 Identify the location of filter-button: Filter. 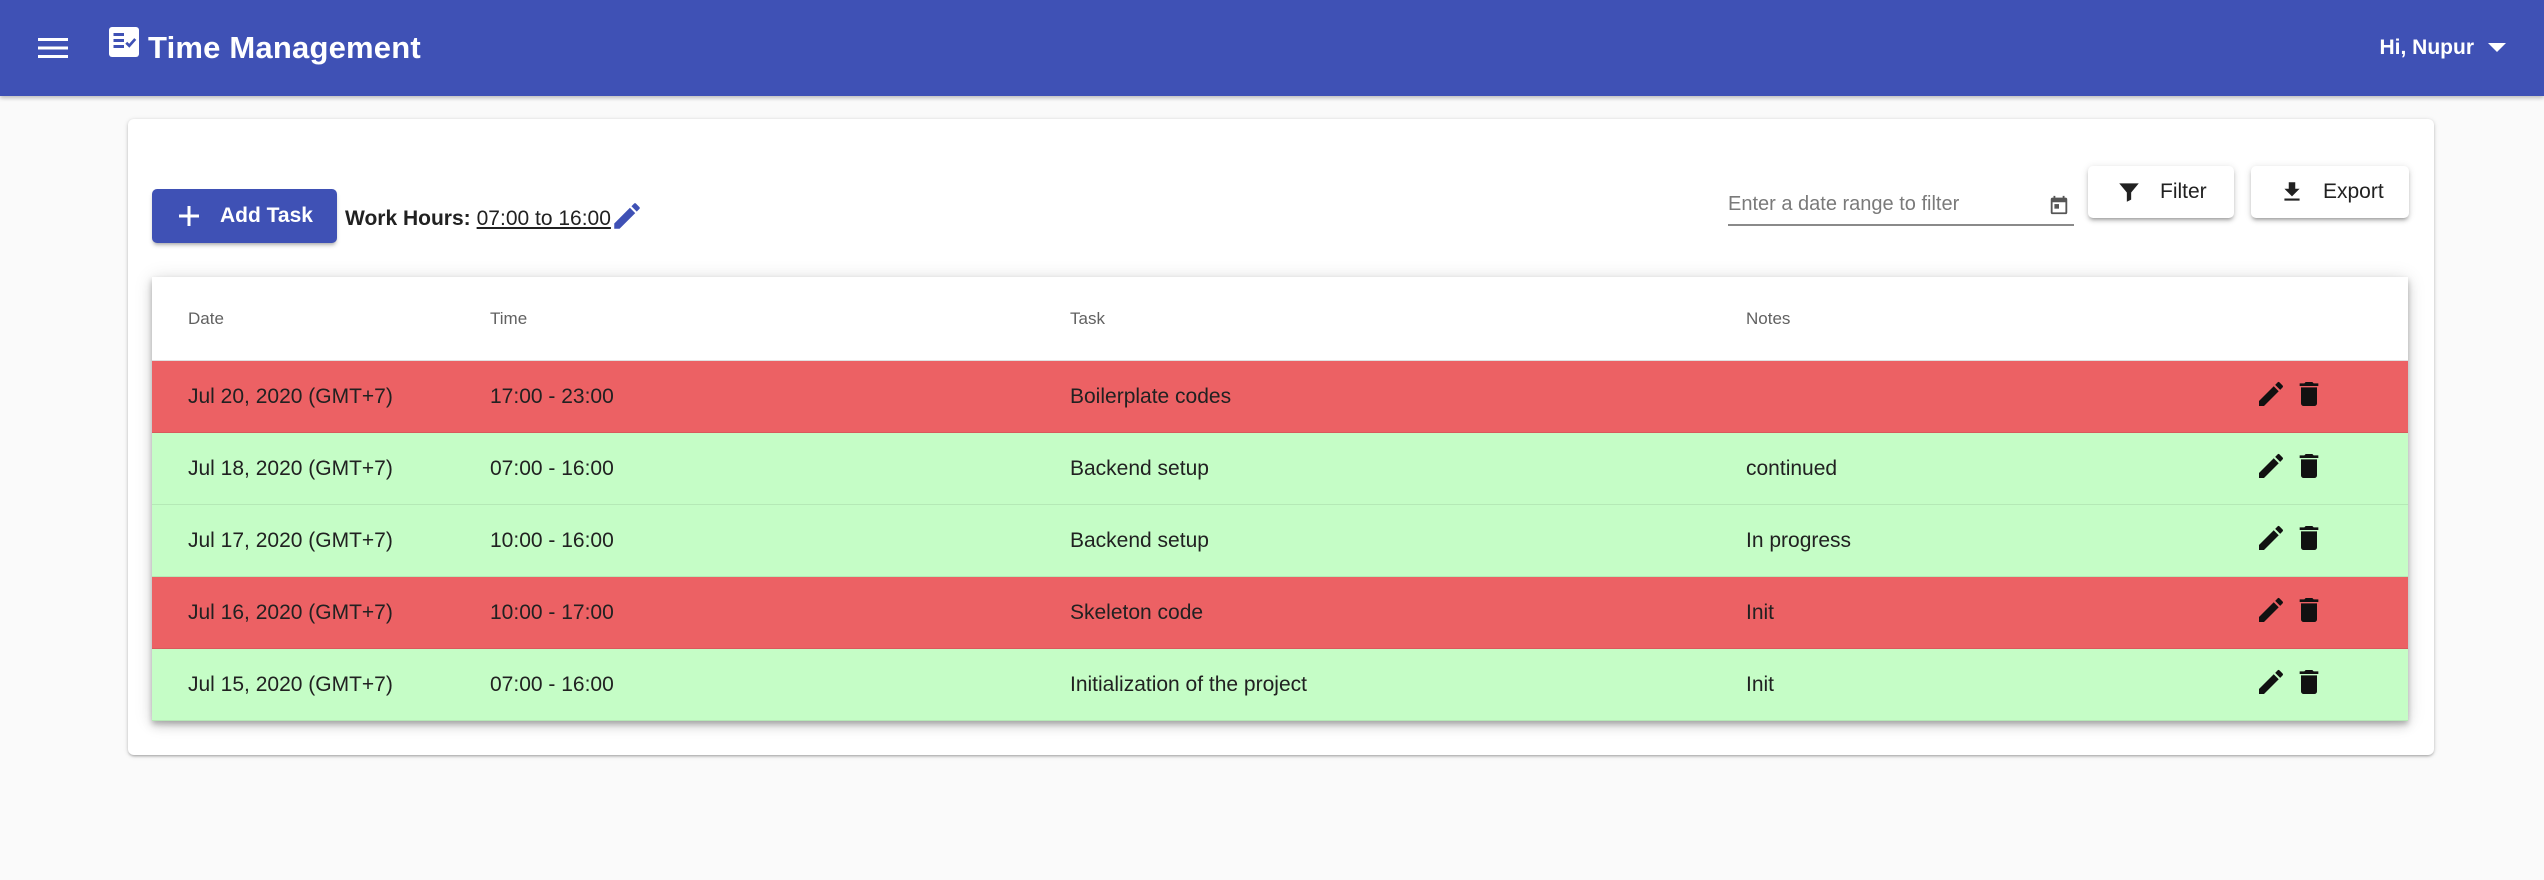
(2161, 192).